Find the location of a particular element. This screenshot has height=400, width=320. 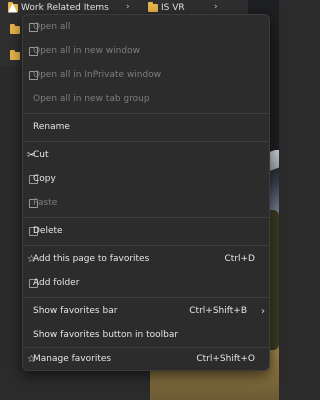

menu-item-label: Open all in new tab group is located at coordinates (91, 99).